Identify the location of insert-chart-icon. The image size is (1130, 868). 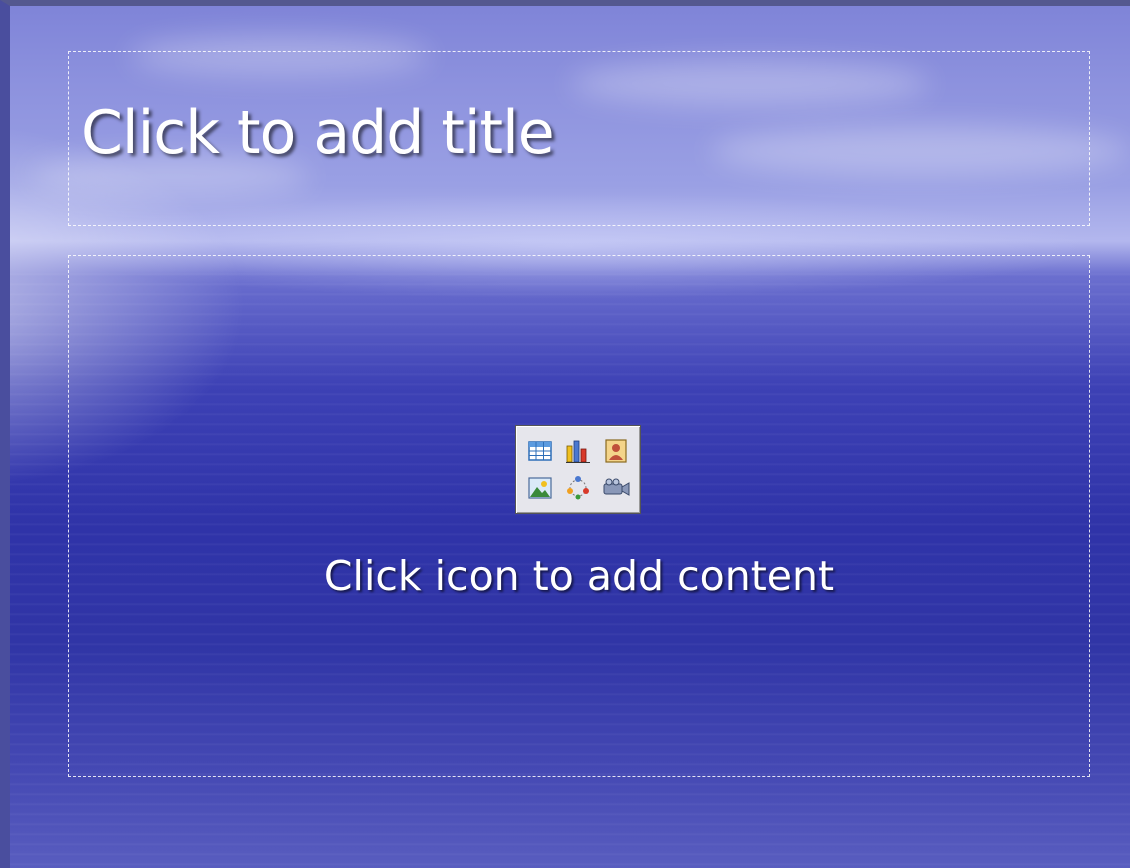
(578, 451).